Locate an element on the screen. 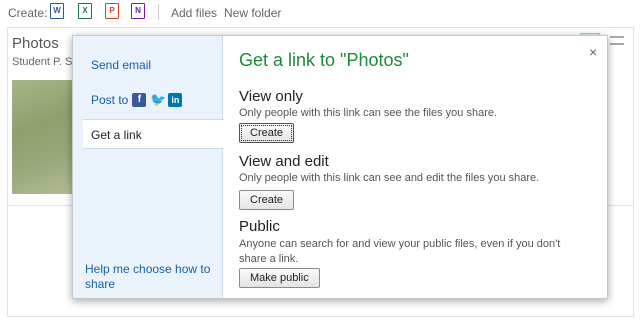 The image size is (640, 328). powerpoint-doc-icon: P is located at coordinates (112, 11).